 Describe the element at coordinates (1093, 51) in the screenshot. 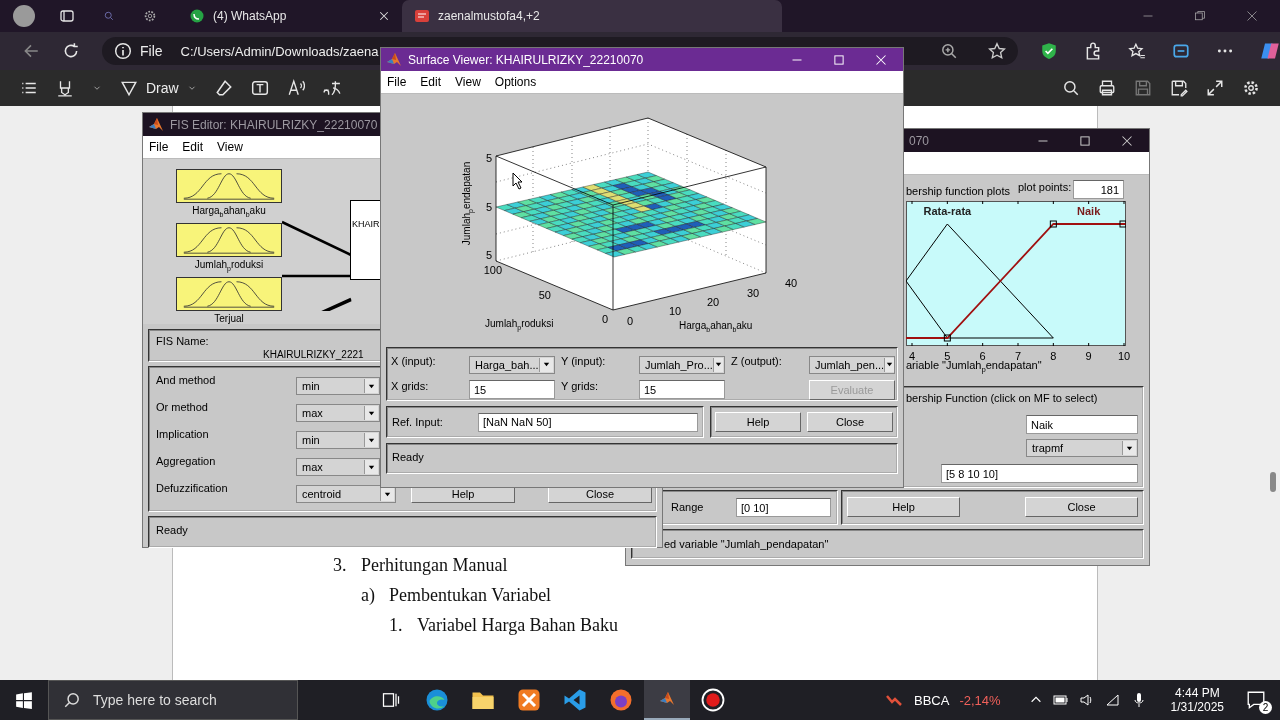

I see `extensions-icon` at that location.